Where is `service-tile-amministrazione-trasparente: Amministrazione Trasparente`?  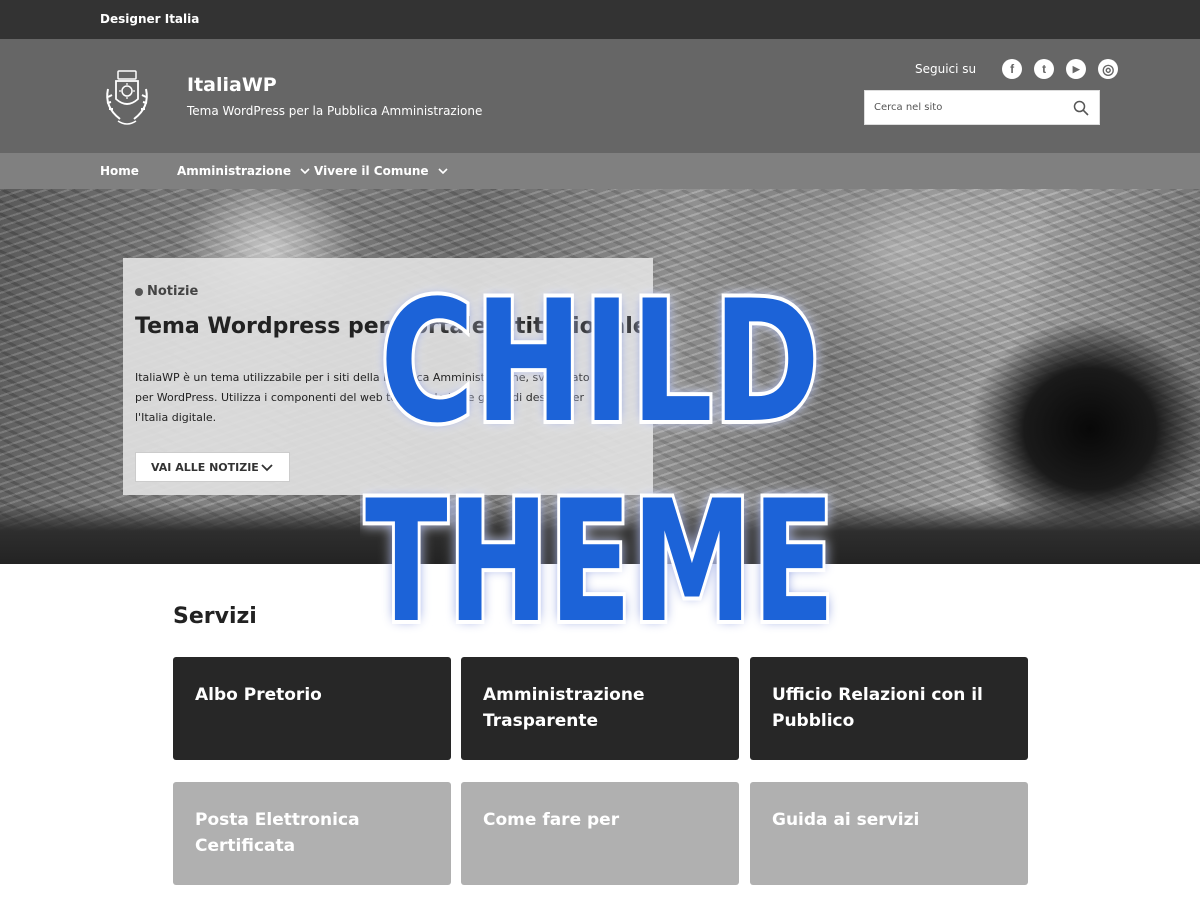
service-tile-amministrazione-trasparente: Amministrazione Trasparente is located at coordinates (600, 708).